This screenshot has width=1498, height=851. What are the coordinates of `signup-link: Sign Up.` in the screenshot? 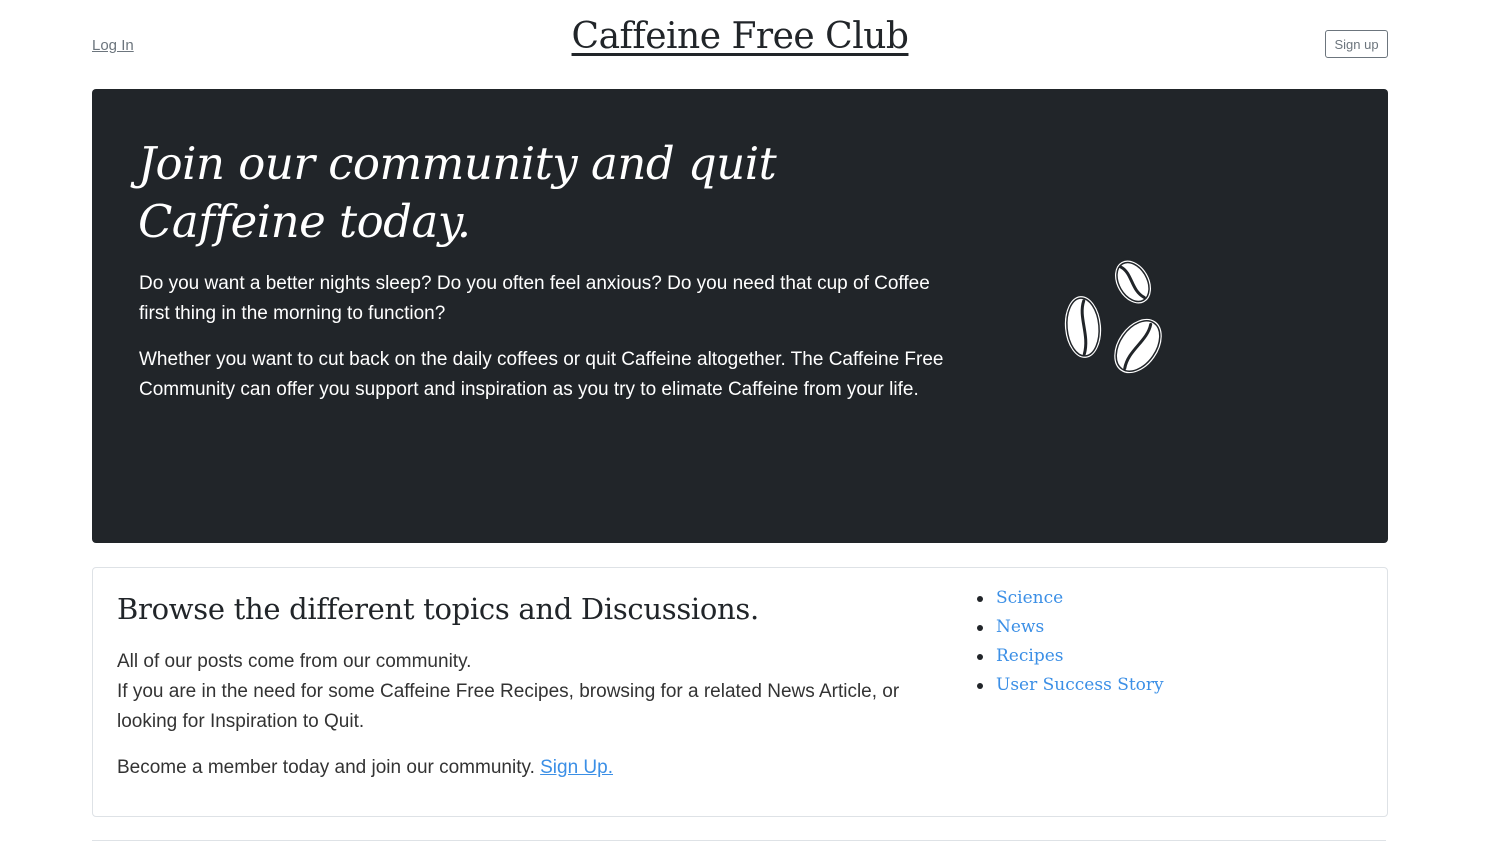 It's located at (576, 767).